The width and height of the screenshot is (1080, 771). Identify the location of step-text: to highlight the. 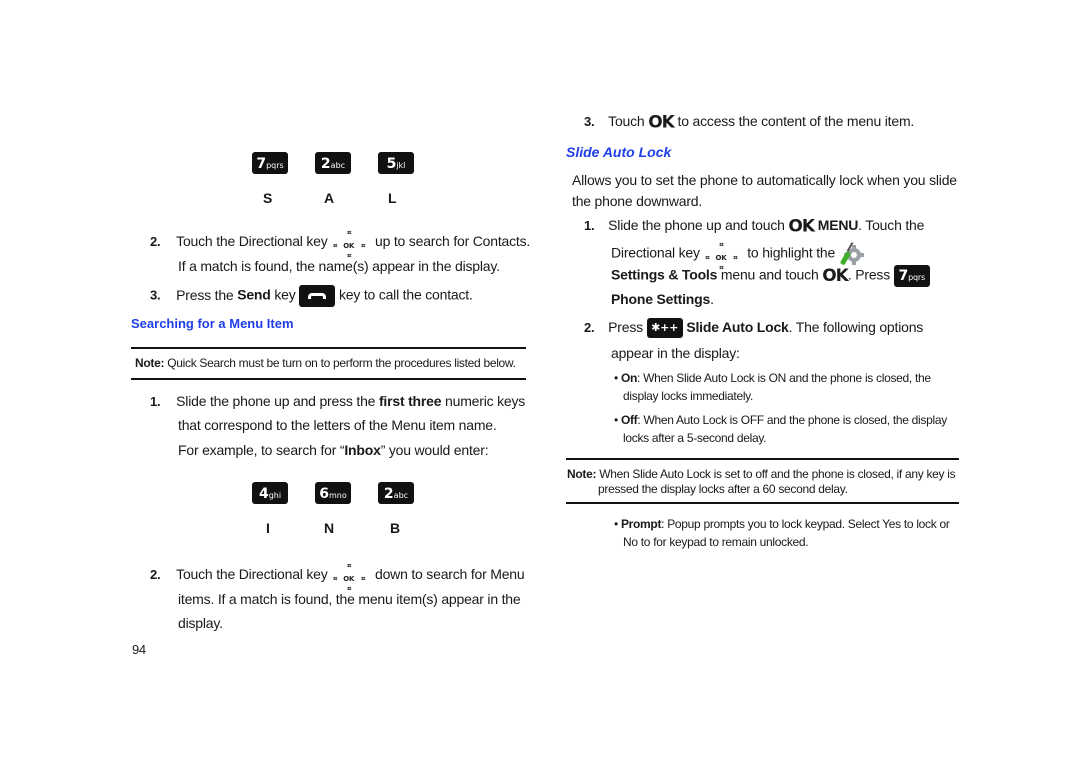
(791, 252).